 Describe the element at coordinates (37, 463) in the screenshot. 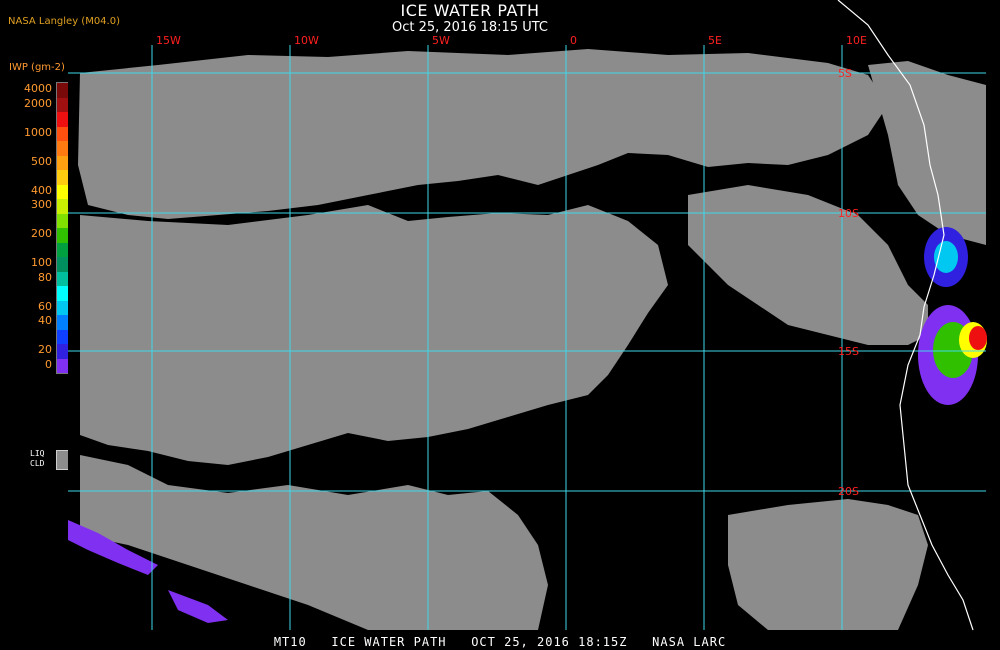

I see `liquid-cloud-label-line2: CLD` at that location.